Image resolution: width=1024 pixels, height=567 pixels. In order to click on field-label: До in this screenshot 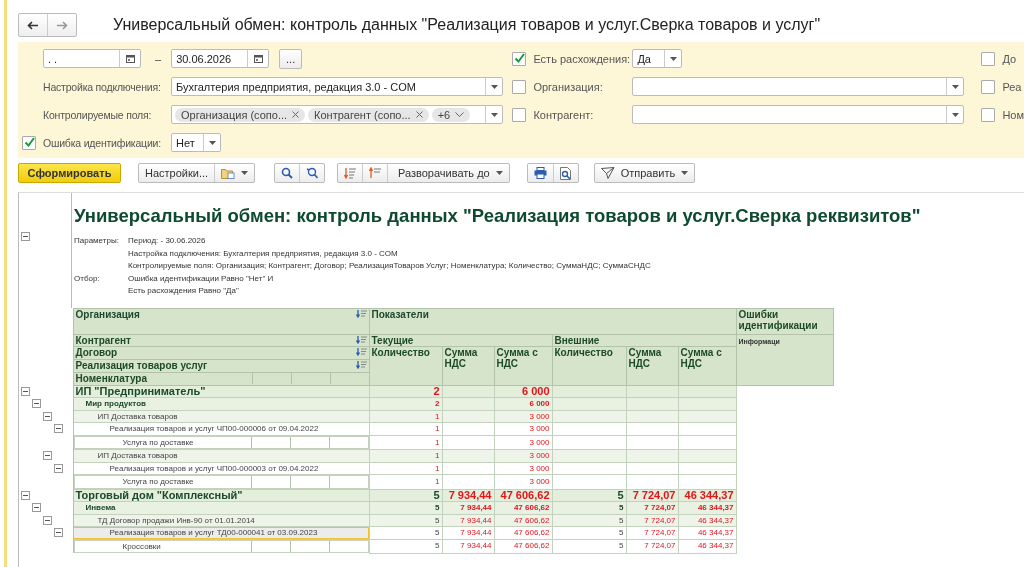, I will do `click(1009, 58)`.